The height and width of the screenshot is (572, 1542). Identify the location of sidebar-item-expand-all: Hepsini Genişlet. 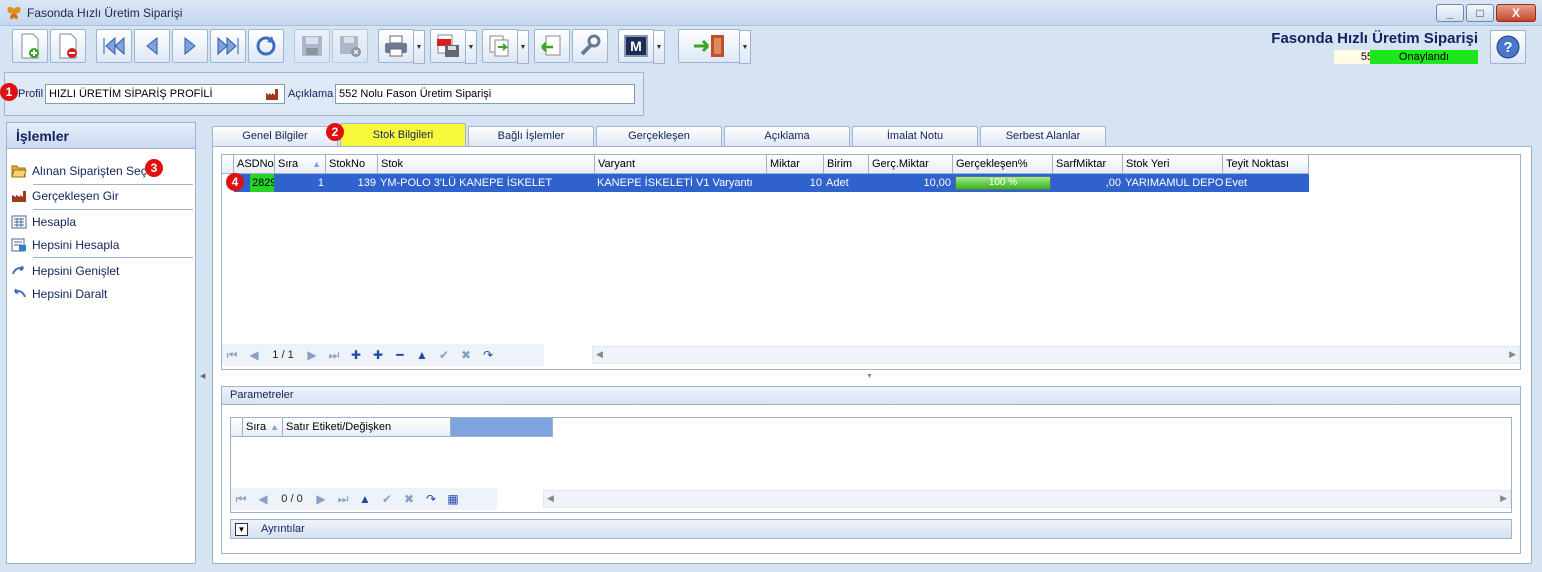
(65, 271).